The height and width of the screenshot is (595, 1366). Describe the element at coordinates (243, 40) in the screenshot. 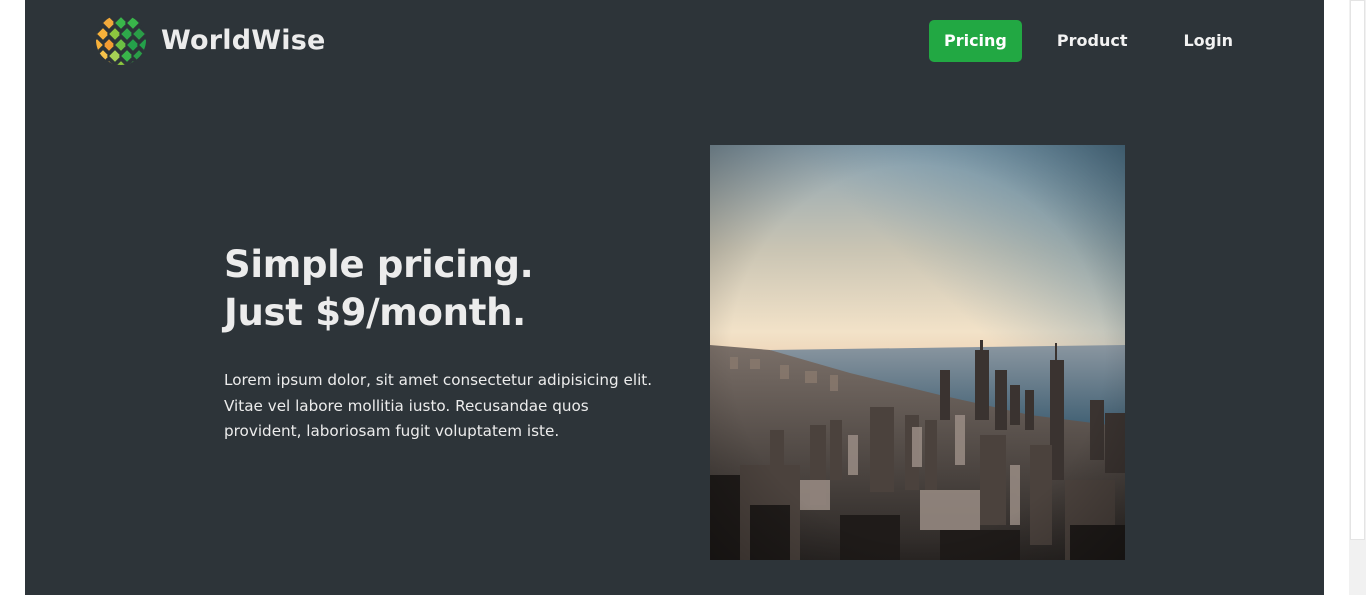

I see `logo-text: WorldWise` at that location.